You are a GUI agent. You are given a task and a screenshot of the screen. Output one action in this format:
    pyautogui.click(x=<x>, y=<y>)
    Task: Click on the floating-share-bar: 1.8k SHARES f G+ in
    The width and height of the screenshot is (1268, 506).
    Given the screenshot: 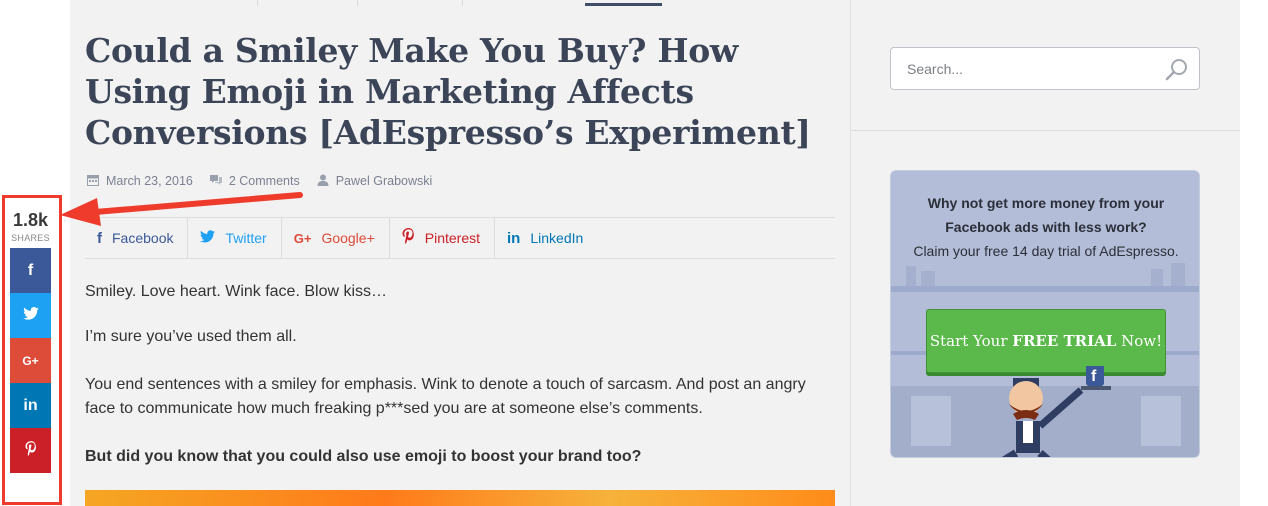 What is the action you would take?
    pyautogui.click(x=30, y=336)
    